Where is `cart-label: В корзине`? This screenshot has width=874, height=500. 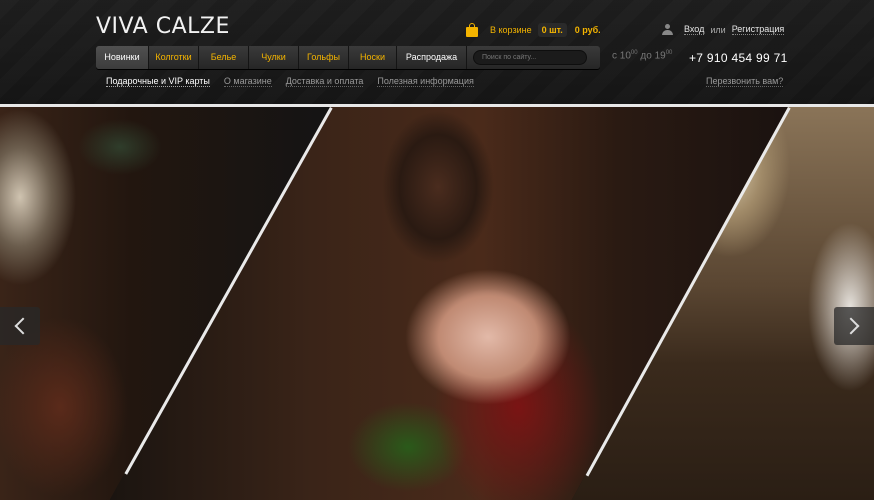 cart-label: В корзине is located at coordinates (511, 30).